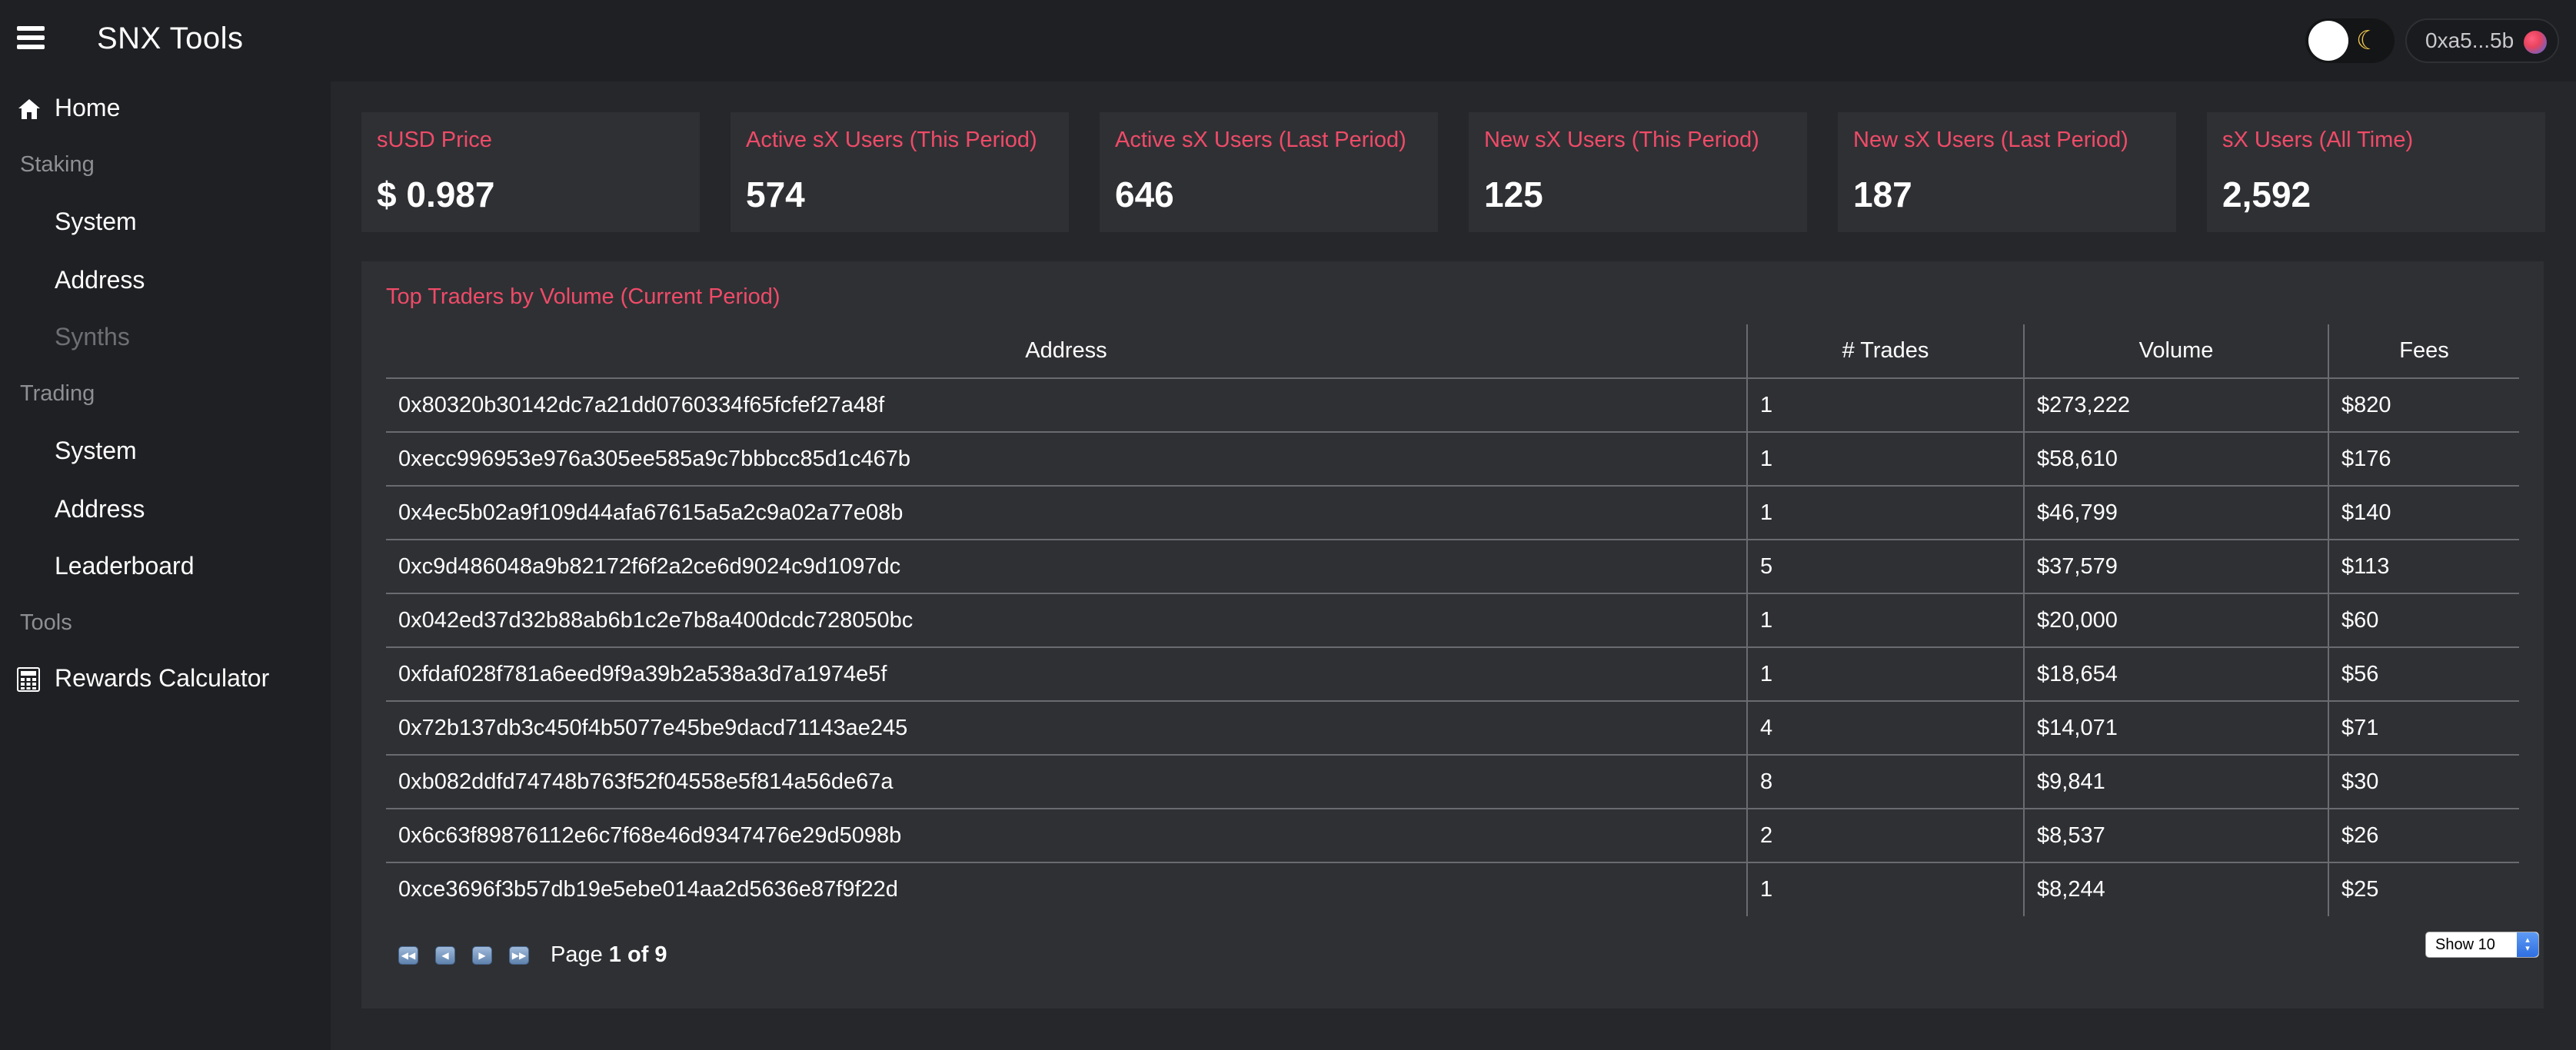 This screenshot has width=2576, height=1050. I want to click on fees-cell: $56, so click(2423, 674).